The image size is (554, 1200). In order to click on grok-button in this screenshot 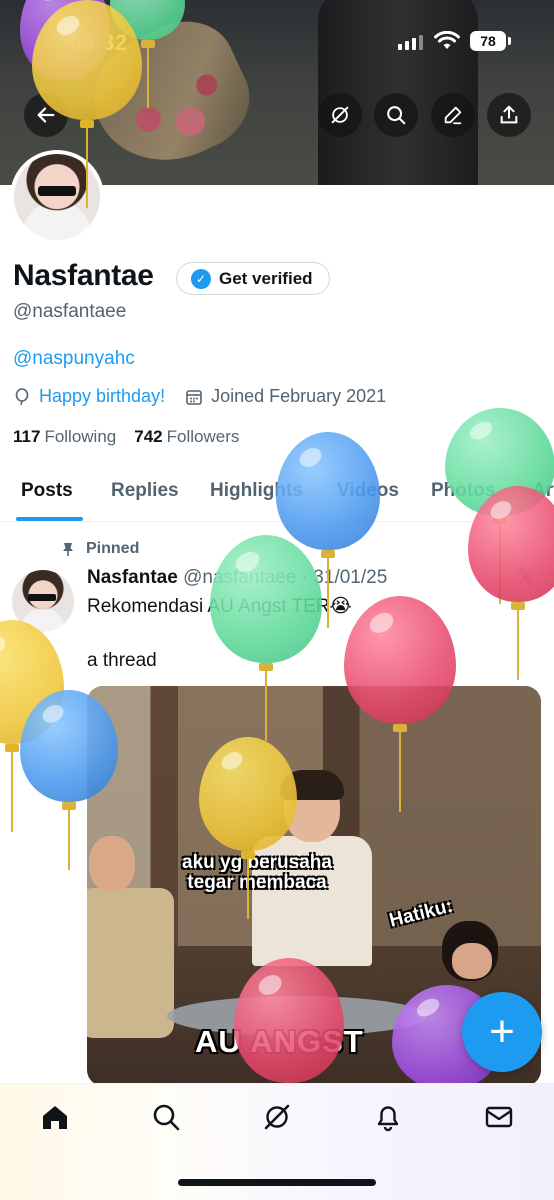, I will do `click(340, 115)`.